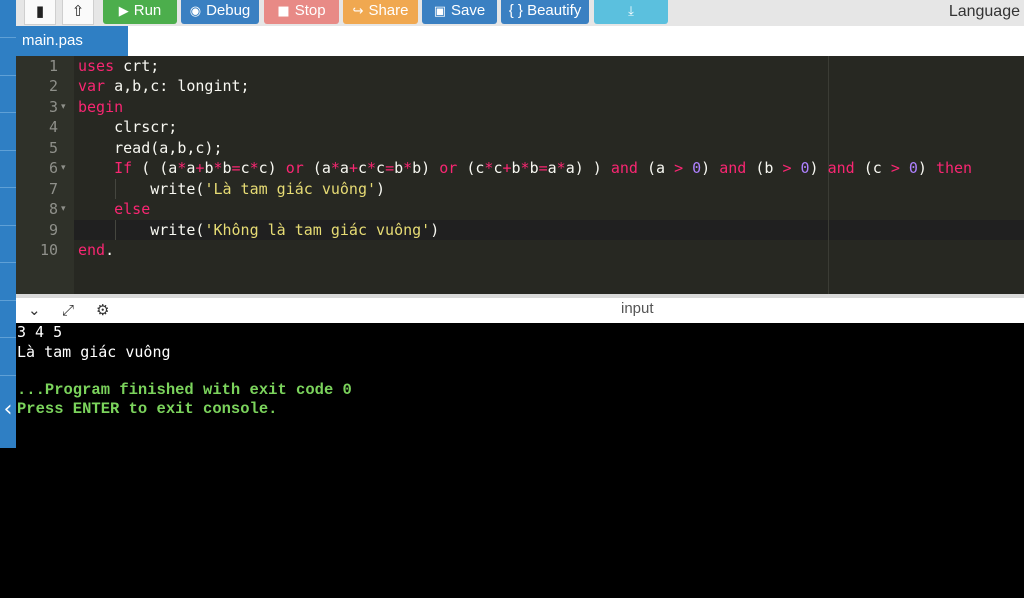 The height and width of the screenshot is (598, 1024). I want to click on debug-icon: ◉, so click(195, 11).